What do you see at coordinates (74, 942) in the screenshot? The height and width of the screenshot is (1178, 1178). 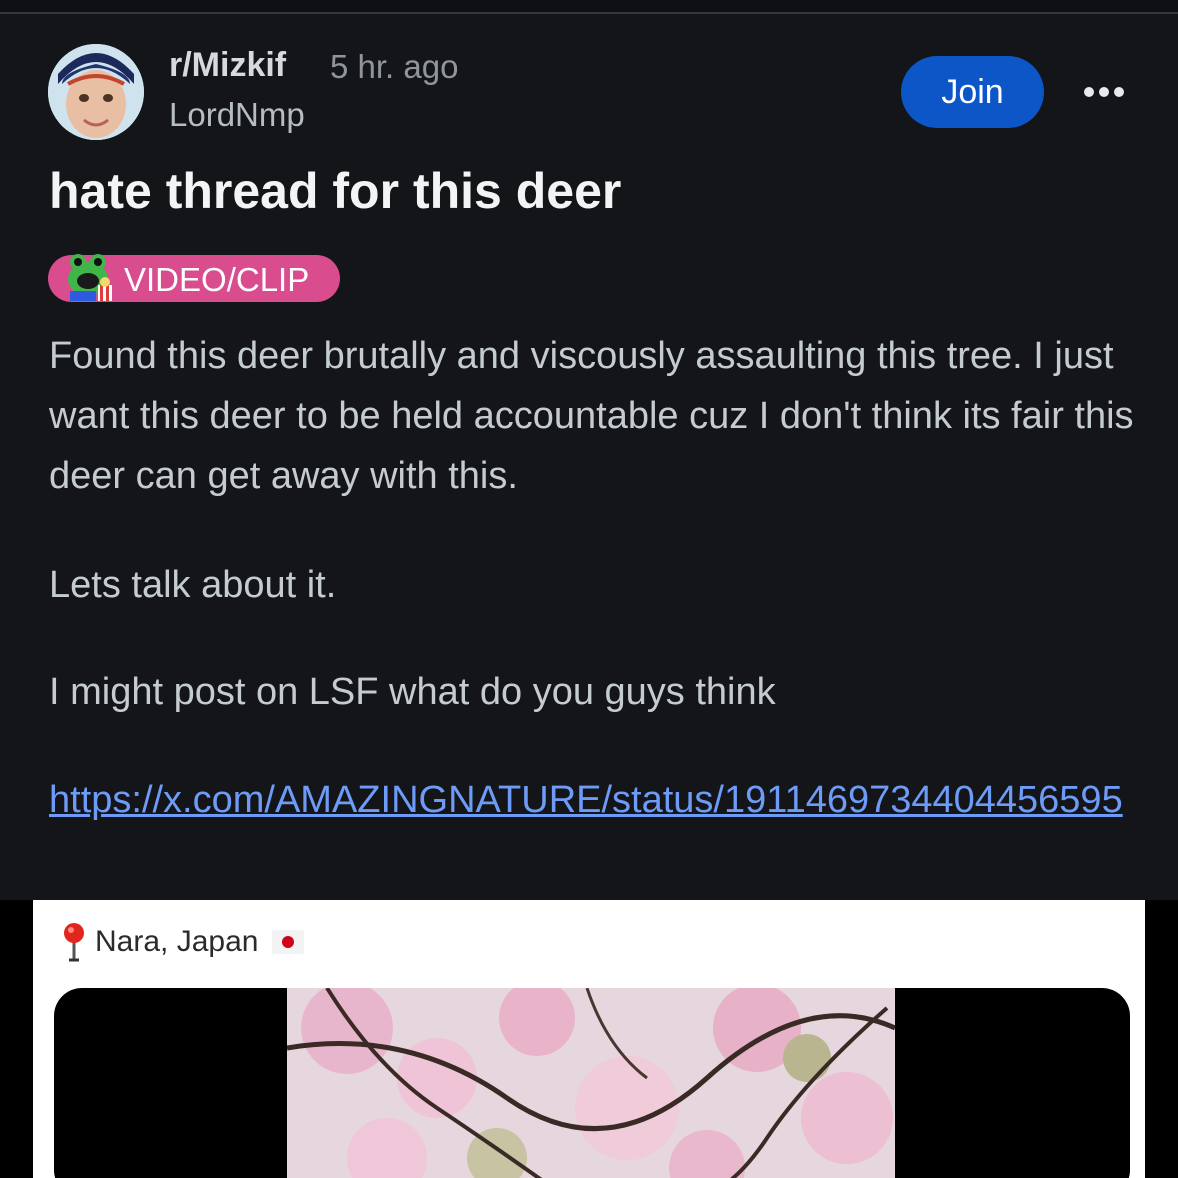 I see `round-pushpin-icon` at bounding box center [74, 942].